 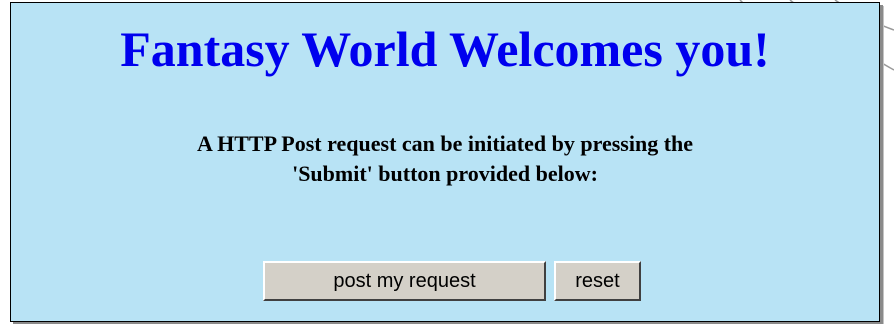 What do you see at coordinates (404, 281) in the screenshot?
I see `post-my-request-button: post my request` at bounding box center [404, 281].